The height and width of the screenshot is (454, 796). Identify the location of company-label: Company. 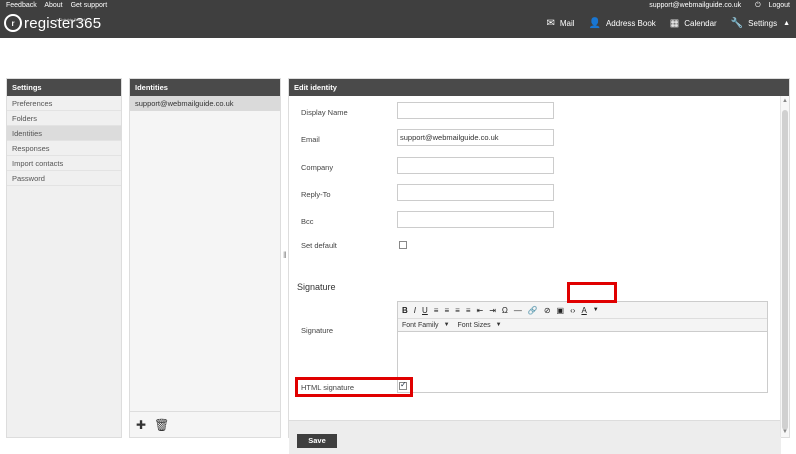
(317, 167).